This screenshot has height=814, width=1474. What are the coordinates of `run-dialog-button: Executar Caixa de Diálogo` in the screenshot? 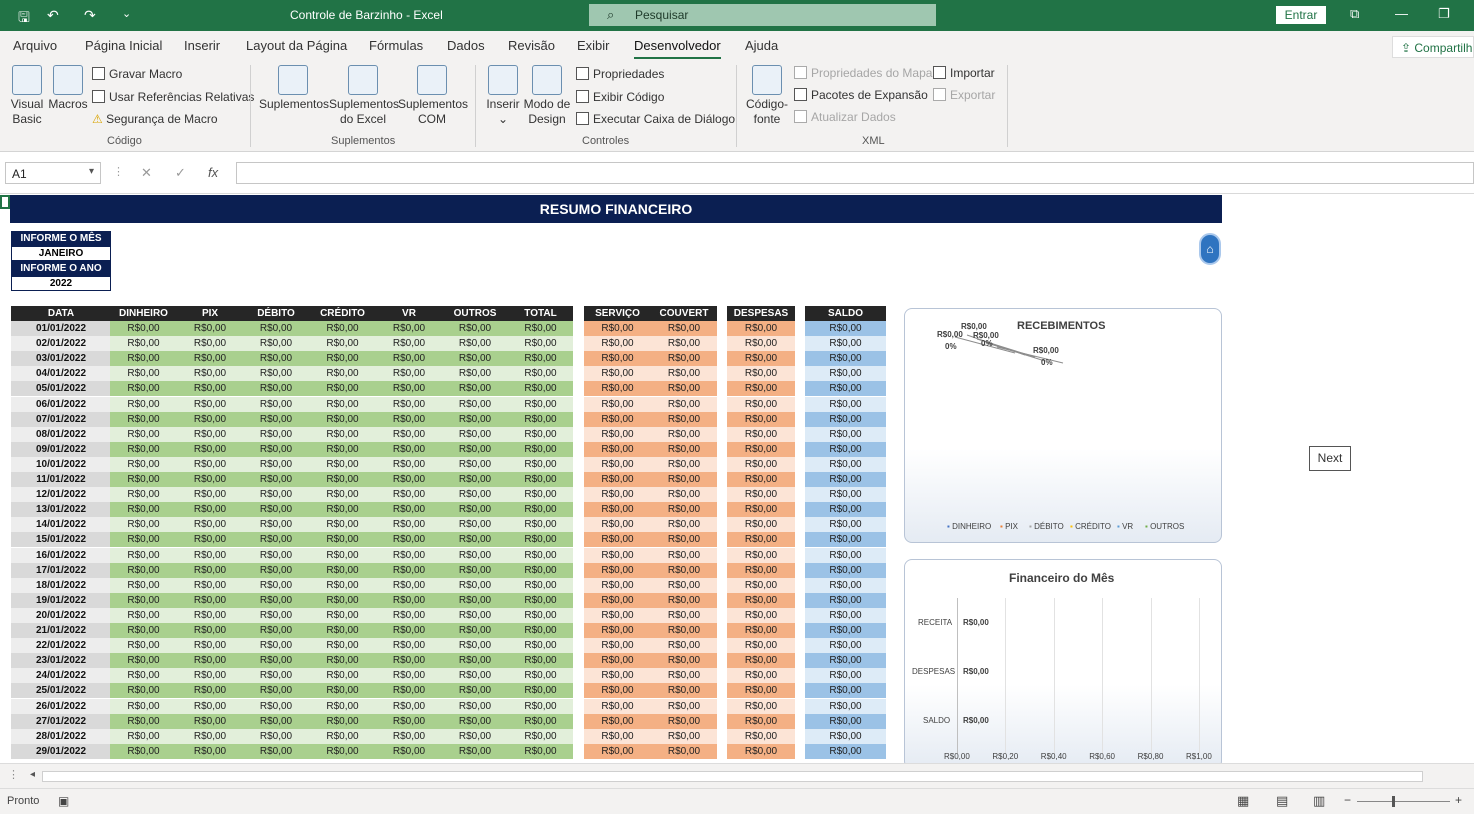 It's located at (655, 119).